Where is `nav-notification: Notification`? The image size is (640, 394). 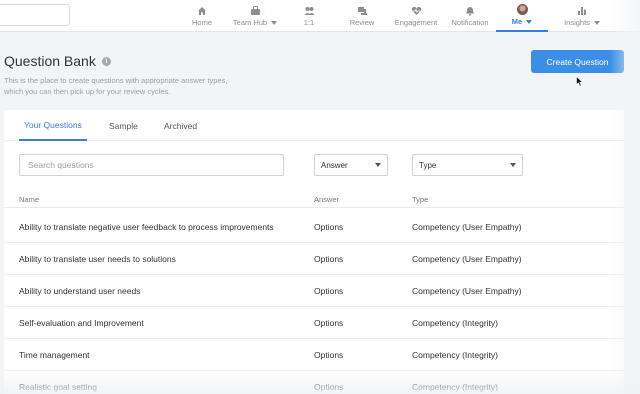
nav-notification: Notification is located at coordinates (470, 16).